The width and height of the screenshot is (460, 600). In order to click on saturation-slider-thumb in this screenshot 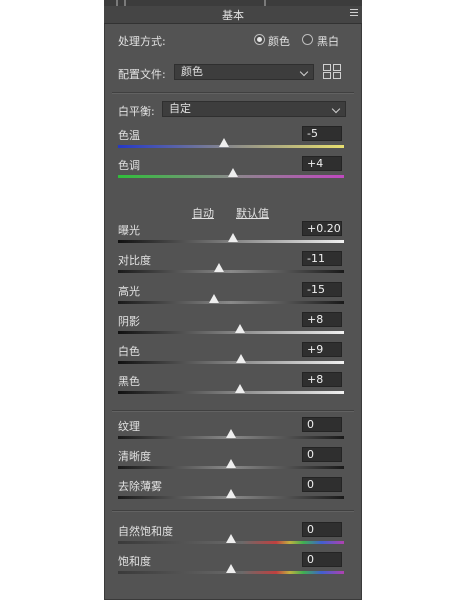, I will do `click(231, 568)`.